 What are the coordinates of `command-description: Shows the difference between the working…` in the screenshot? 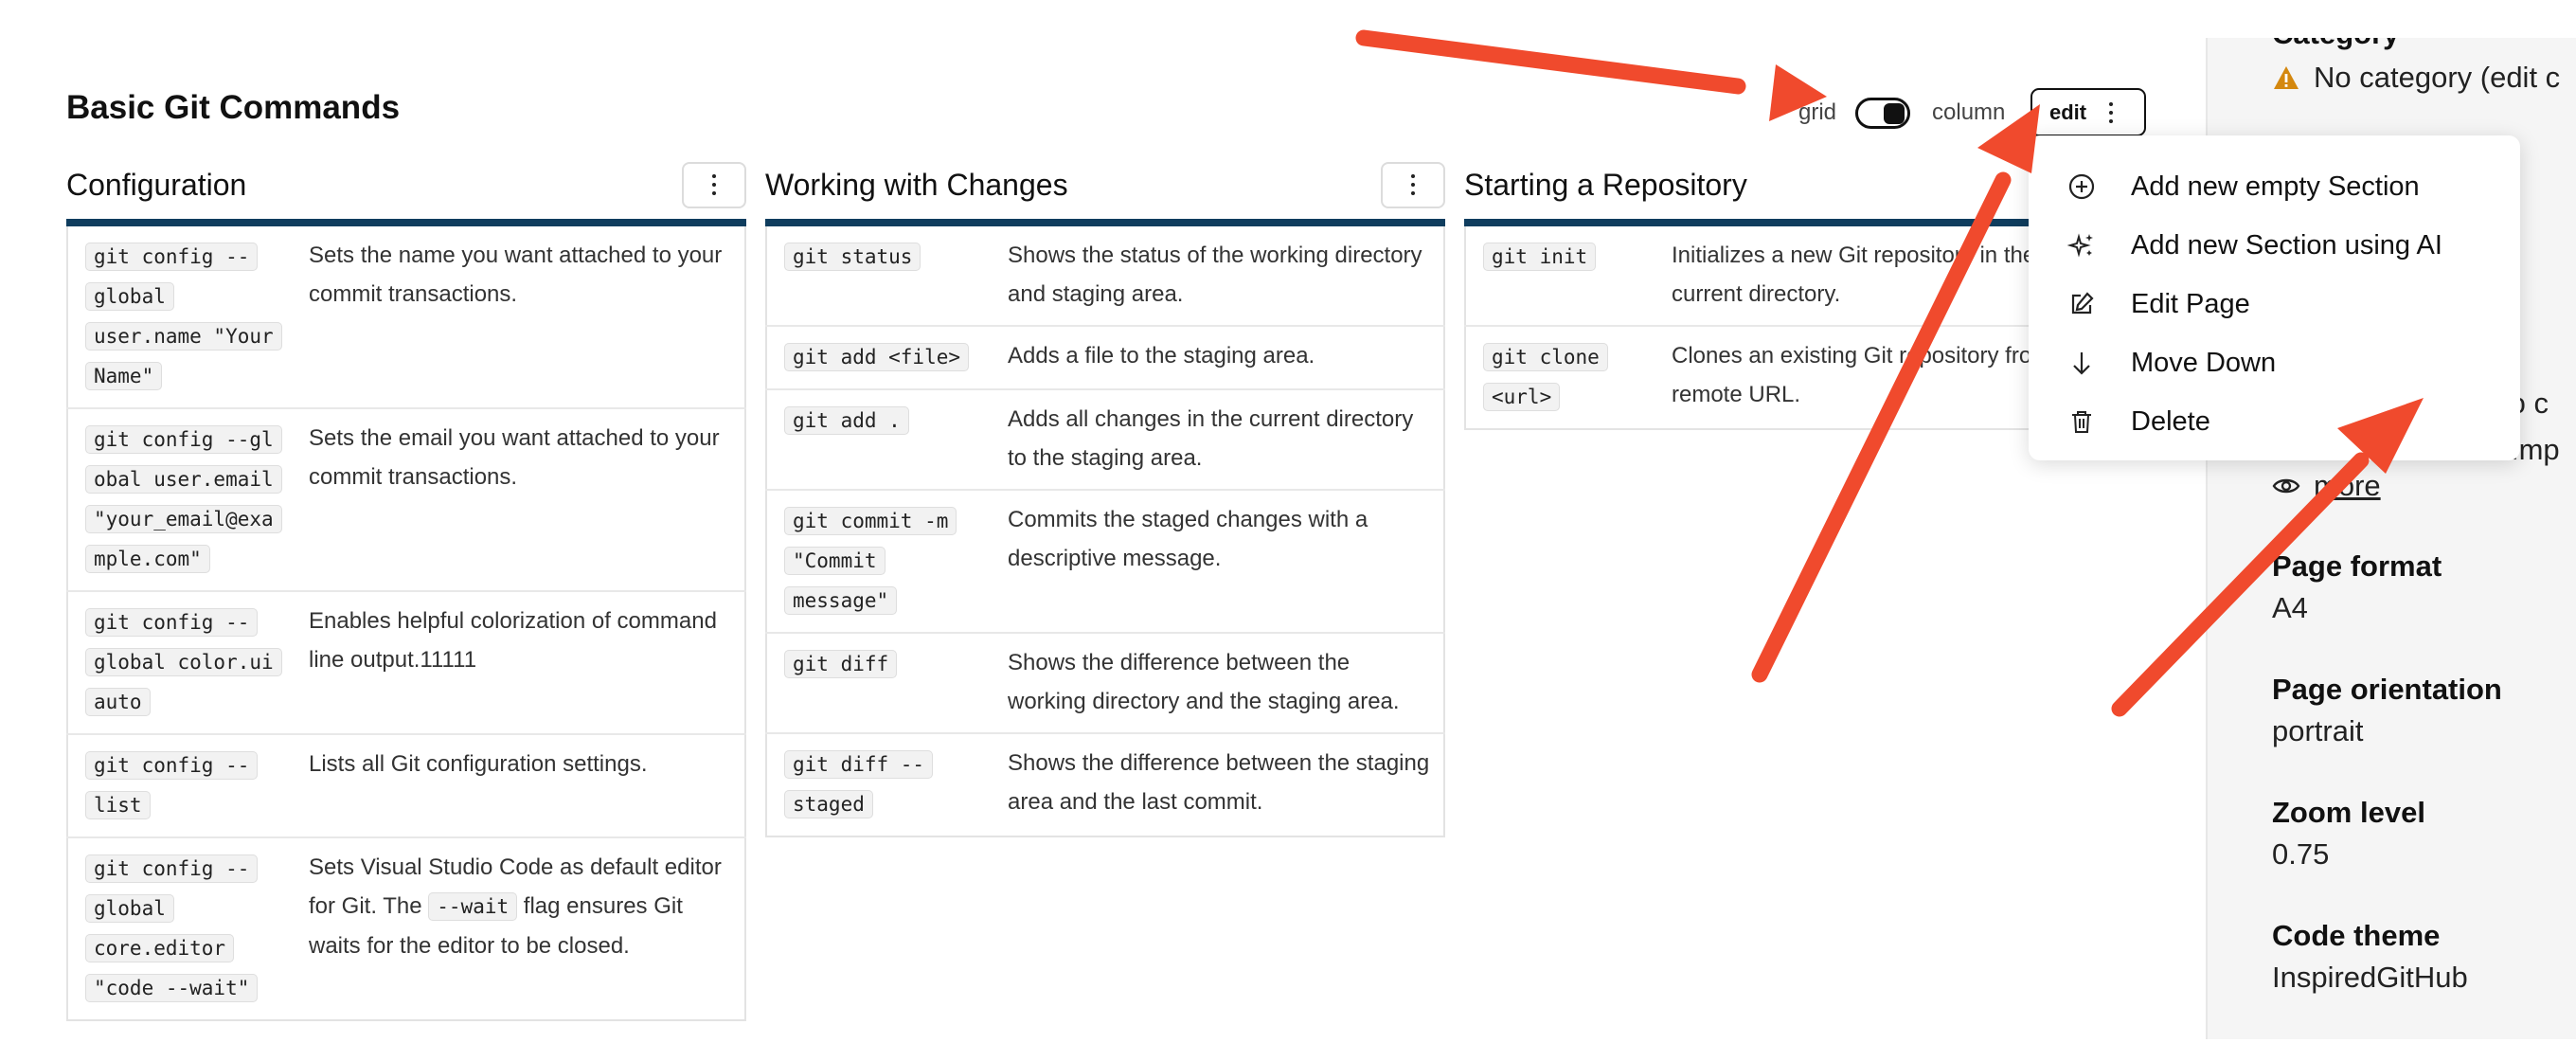 It's located at (1217, 683).